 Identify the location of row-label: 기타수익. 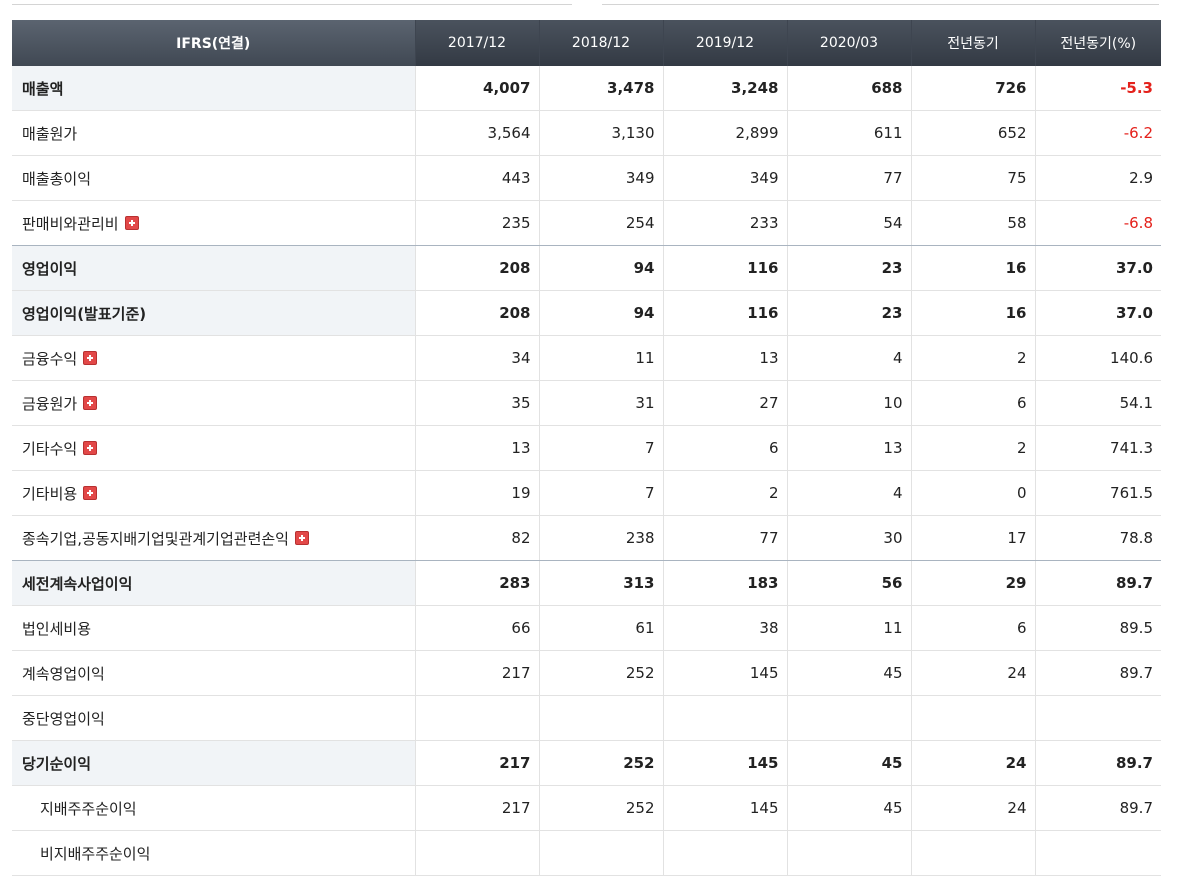
(50, 448).